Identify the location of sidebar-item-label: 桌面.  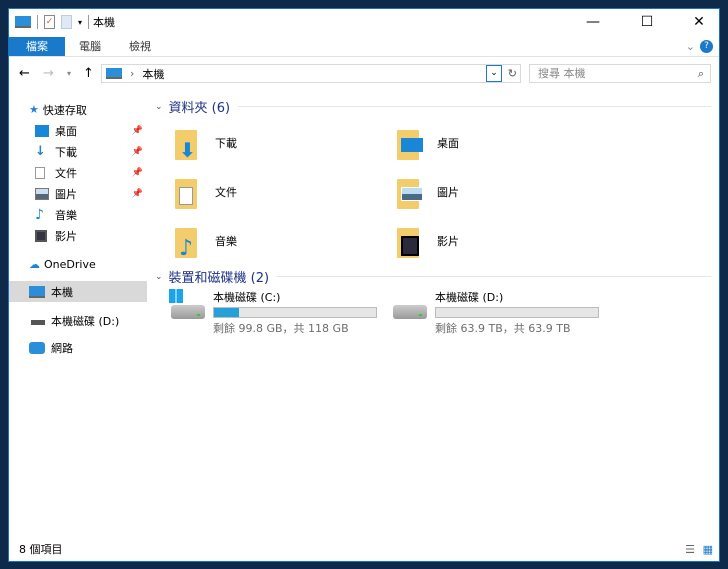
(66, 131).